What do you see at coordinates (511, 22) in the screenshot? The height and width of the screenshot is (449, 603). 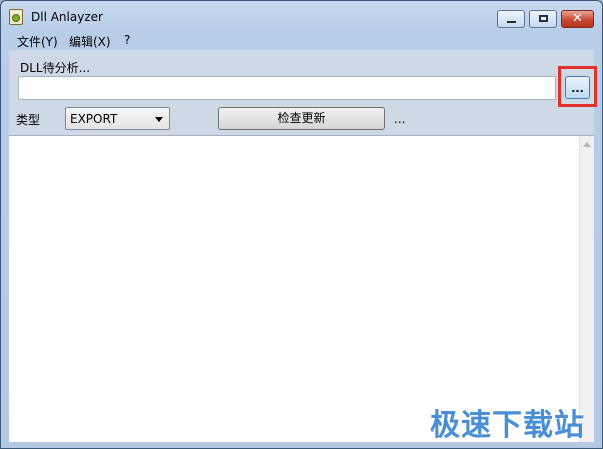 I see `minimize-icon` at bounding box center [511, 22].